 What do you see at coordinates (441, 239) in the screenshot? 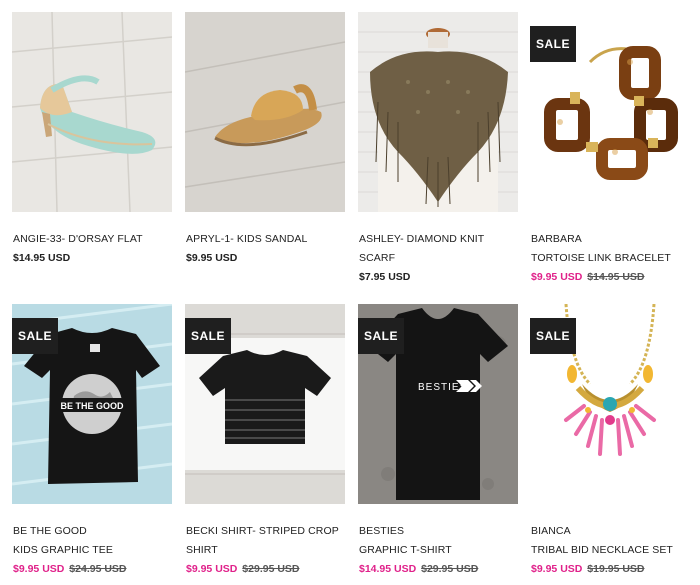
I see `product-name-line1: ASHLEY- DIAMOND KNIT` at bounding box center [441, 239].